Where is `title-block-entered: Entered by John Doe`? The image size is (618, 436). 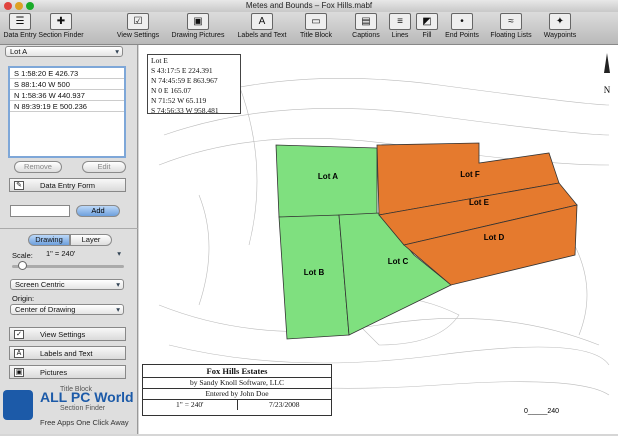
title-block-entered: Entered by John Doe is located at coordinates (237, 394).